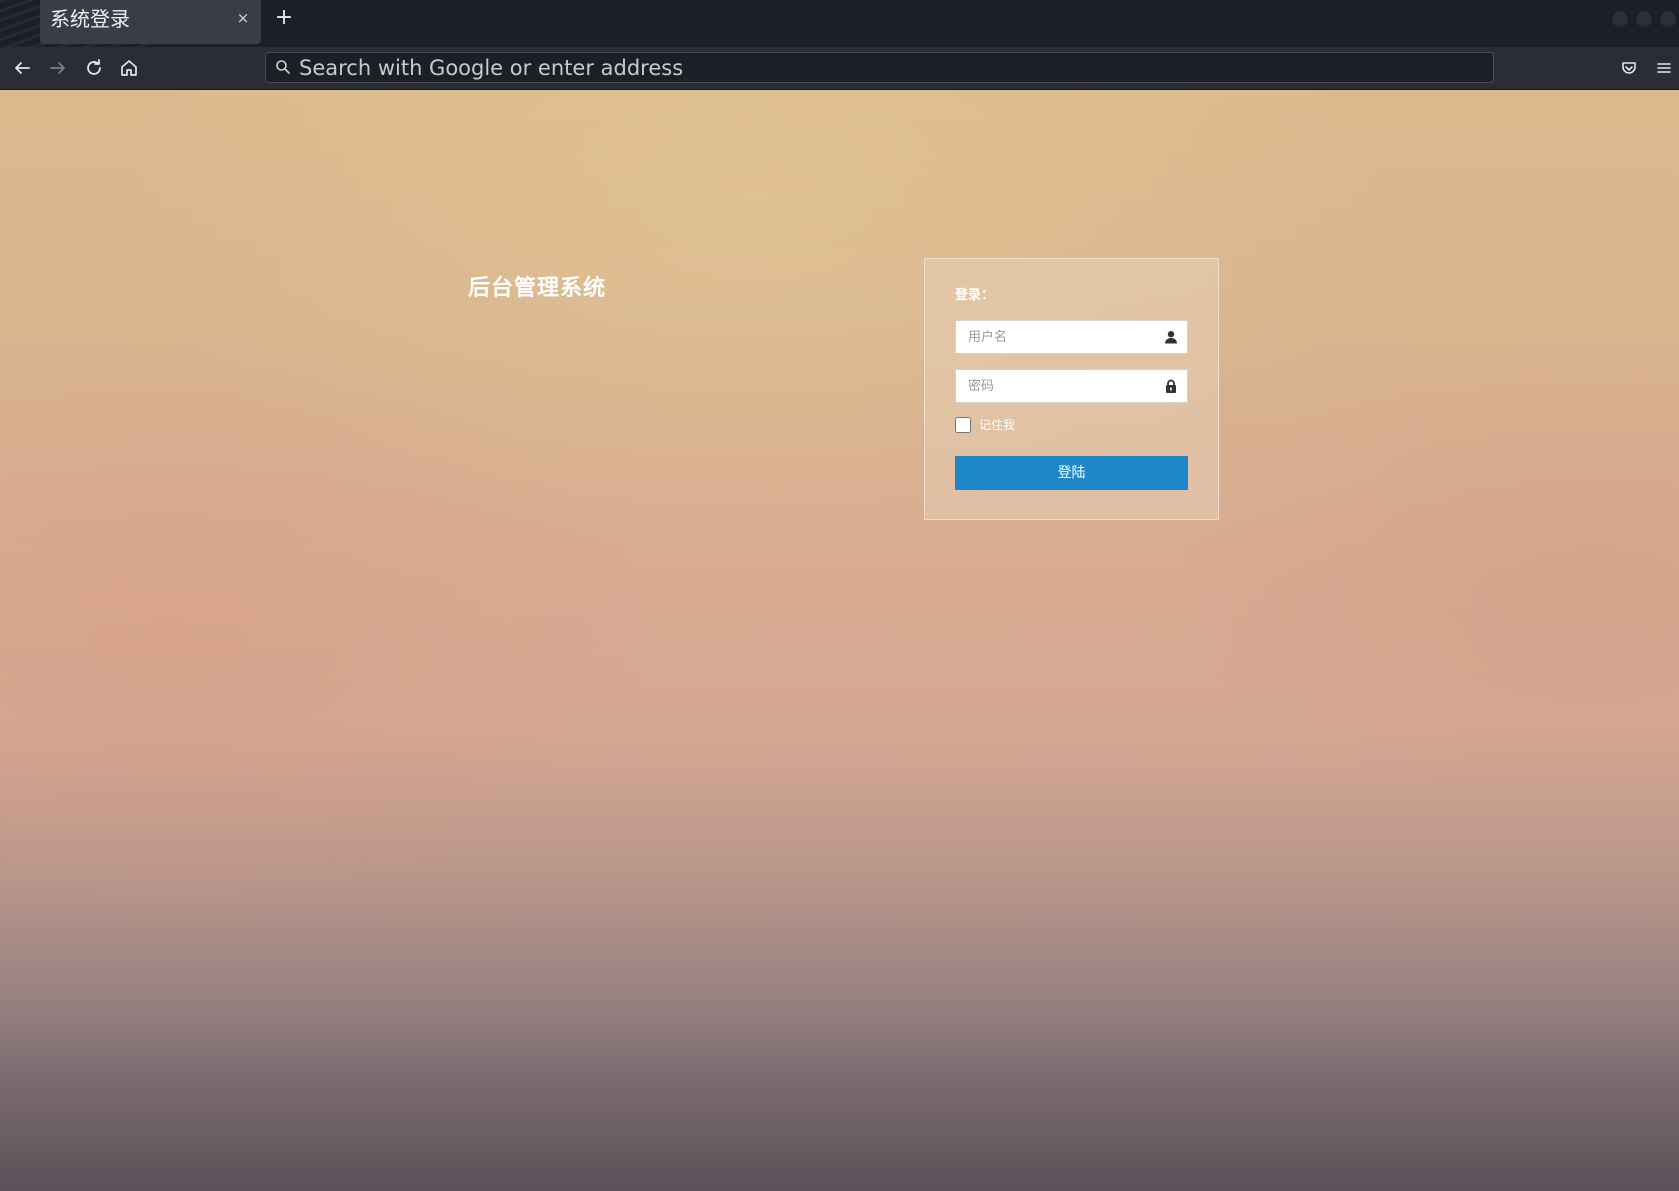  Describe the element at coordinates (243, 18) in the screenshot. I see `tab-close-icon: ×` at that location.